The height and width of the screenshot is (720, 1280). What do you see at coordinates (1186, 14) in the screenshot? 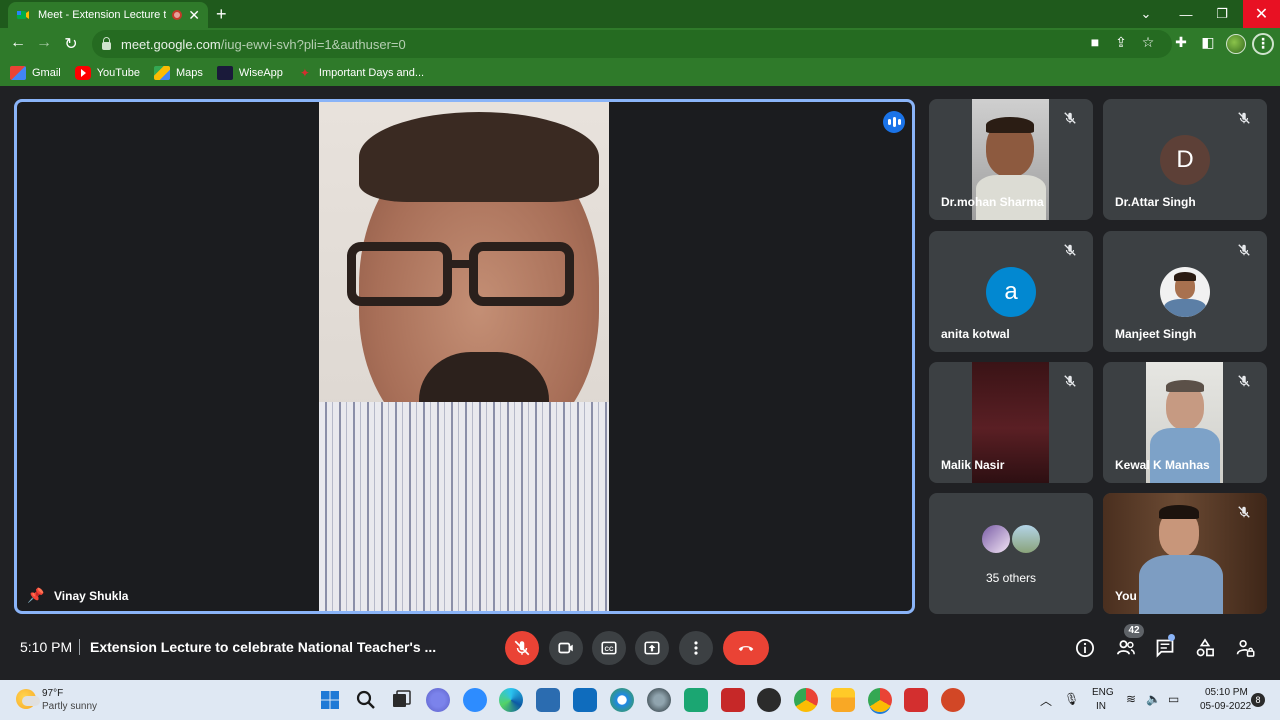
I see `minimize-window-button: —` at bounding box center [1186, 14].